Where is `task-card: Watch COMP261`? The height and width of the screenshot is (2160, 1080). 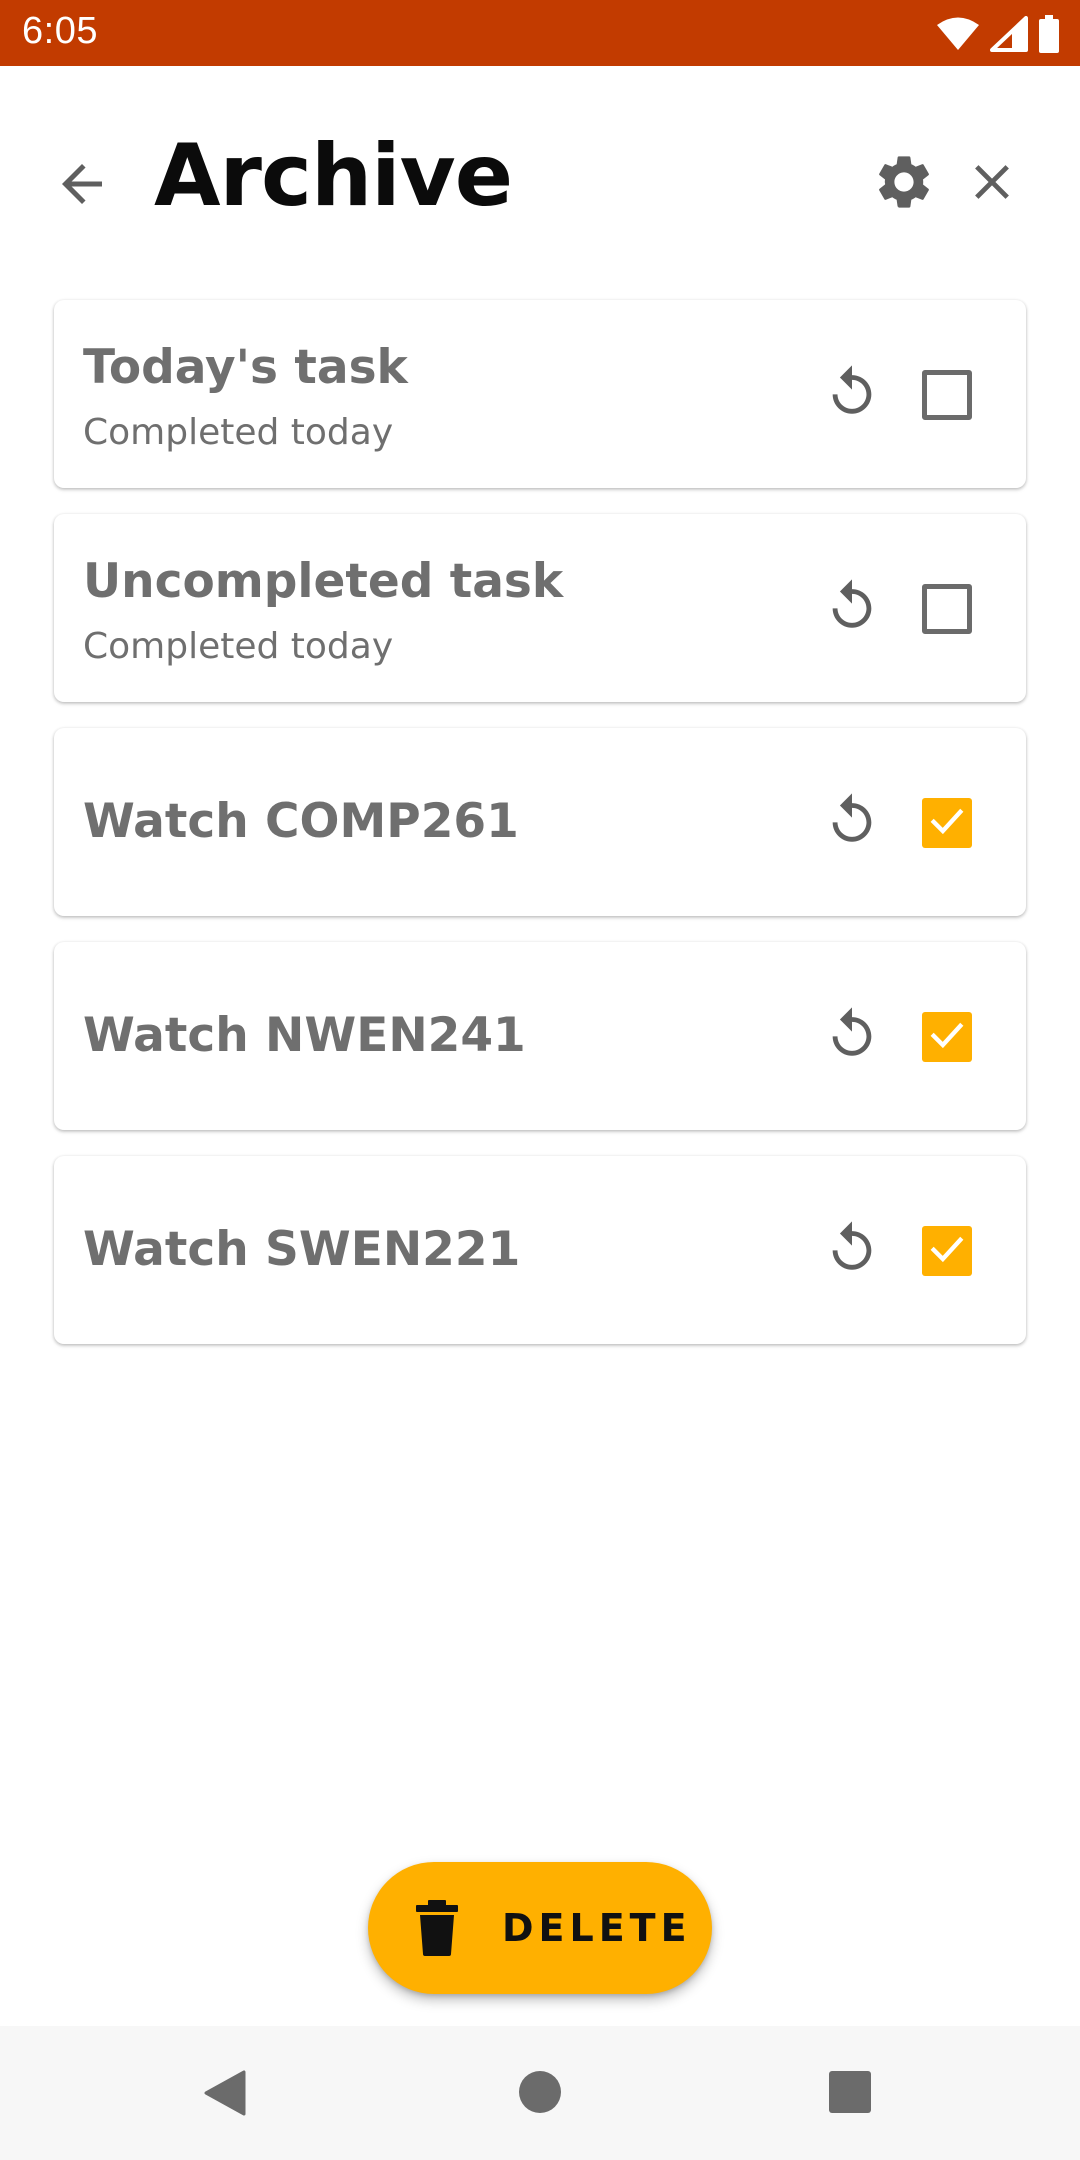 task-card: Watch COMP261 is located at coordinates (540, 822).